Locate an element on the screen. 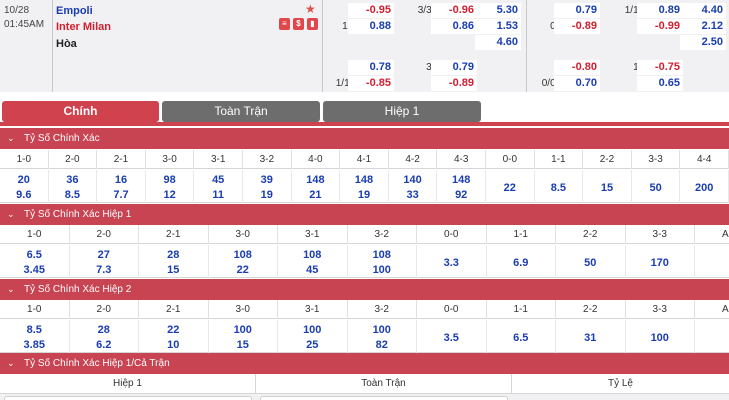 This screenshot has height=400, width=729. x12-home-odds: 5.30 is located at coordinates (498, 10).